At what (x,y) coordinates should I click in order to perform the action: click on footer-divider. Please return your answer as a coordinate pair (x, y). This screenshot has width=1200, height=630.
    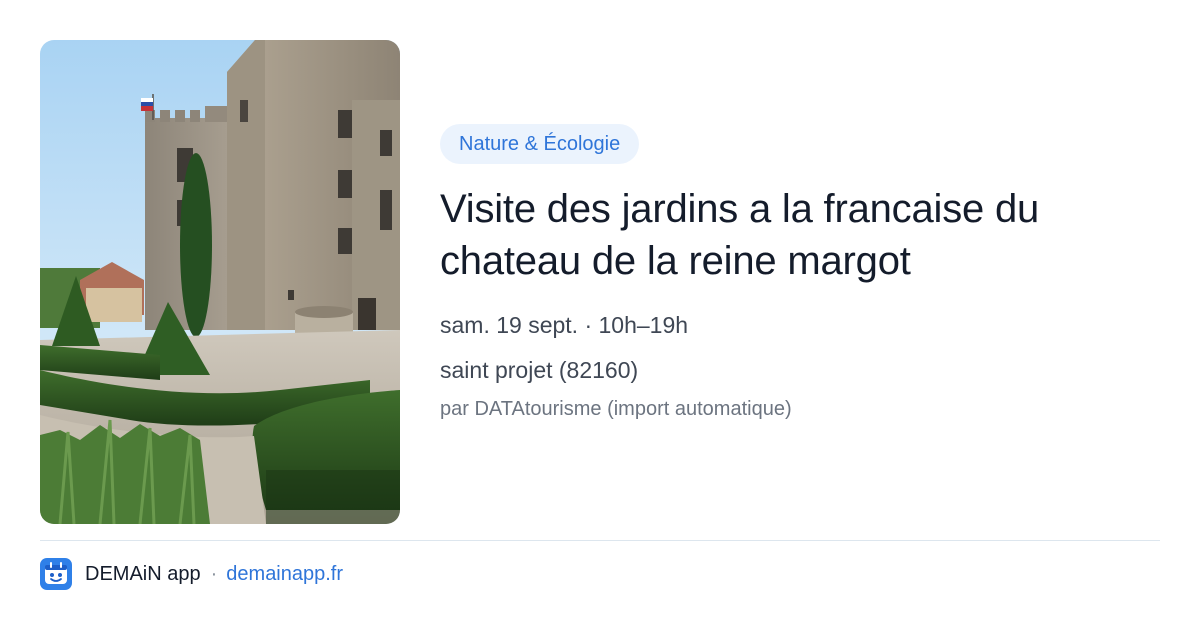
    Looking at the image, I should click on (600, 540).